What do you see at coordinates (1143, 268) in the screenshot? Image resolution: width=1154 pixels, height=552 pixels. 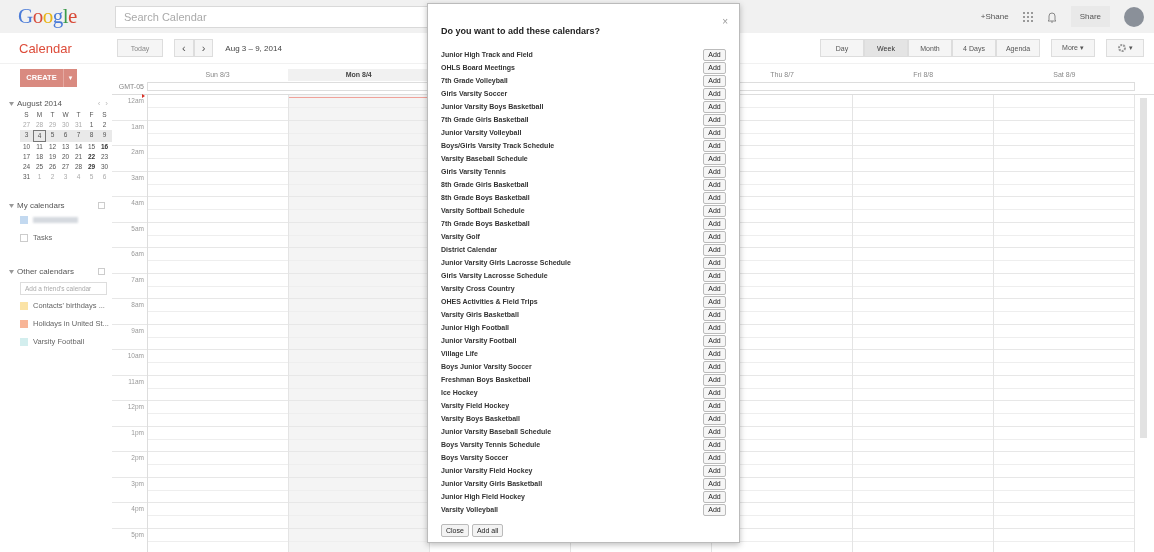 I see `scrollbar` at bounding box center [1143, 268].